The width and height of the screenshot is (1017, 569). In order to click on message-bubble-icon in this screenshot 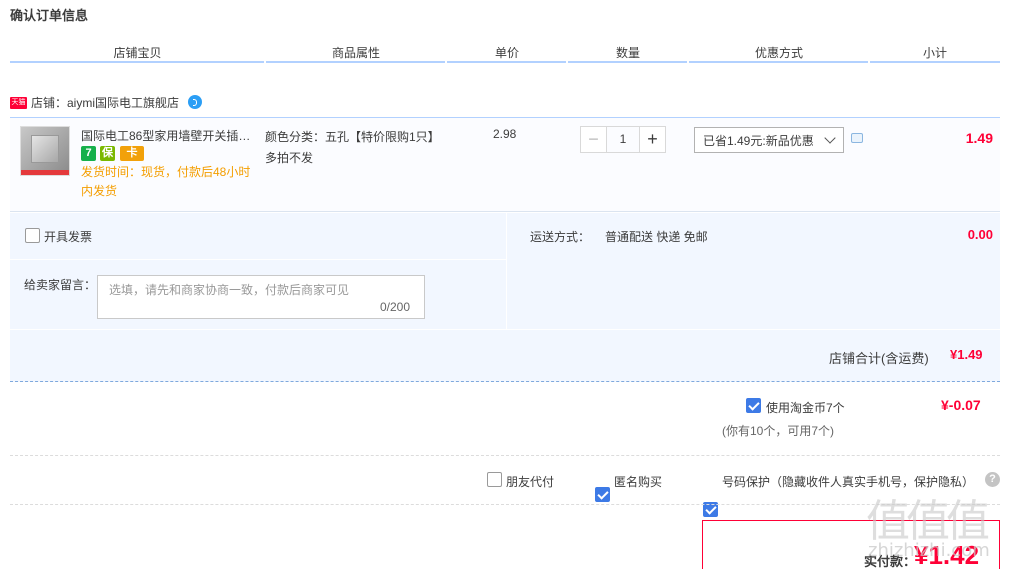, I will do `click(857, 138)`.